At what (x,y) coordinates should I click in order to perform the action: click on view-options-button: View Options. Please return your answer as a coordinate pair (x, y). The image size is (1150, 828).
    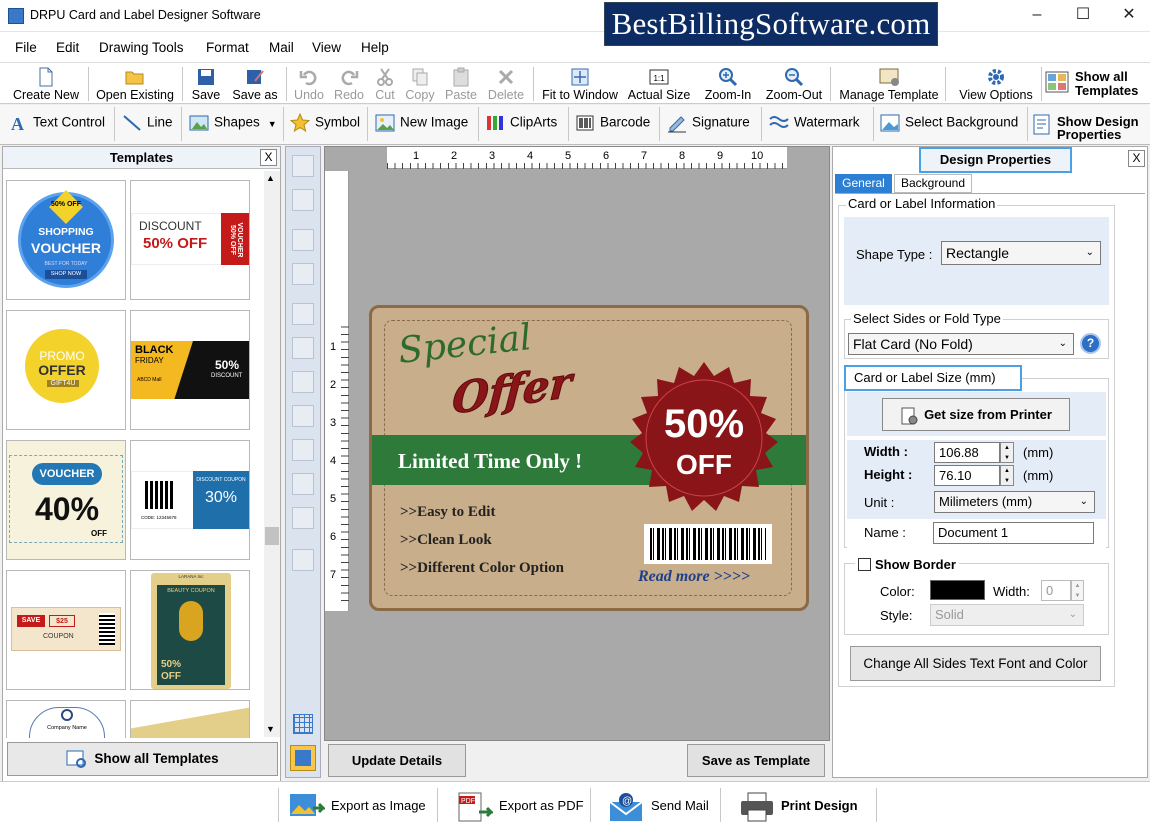
    Looking at the image, I should click on (996, 84).